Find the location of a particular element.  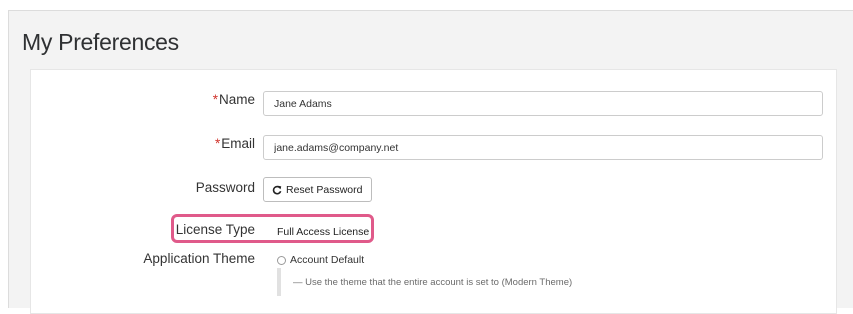

reset-password-button: Reset Password is located at coordinates (318, 189).